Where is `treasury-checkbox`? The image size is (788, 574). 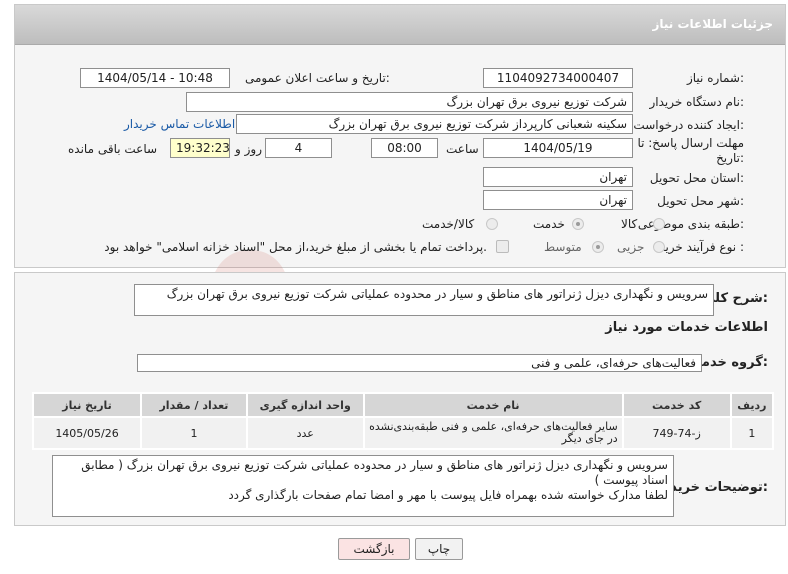 treasury-checkbox is located at coordinates (502, 246).